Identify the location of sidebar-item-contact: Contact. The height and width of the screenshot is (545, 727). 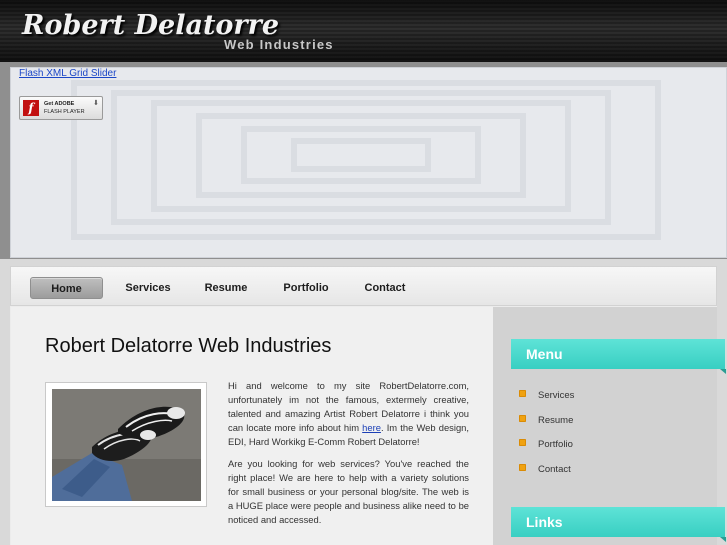
(545, 470).